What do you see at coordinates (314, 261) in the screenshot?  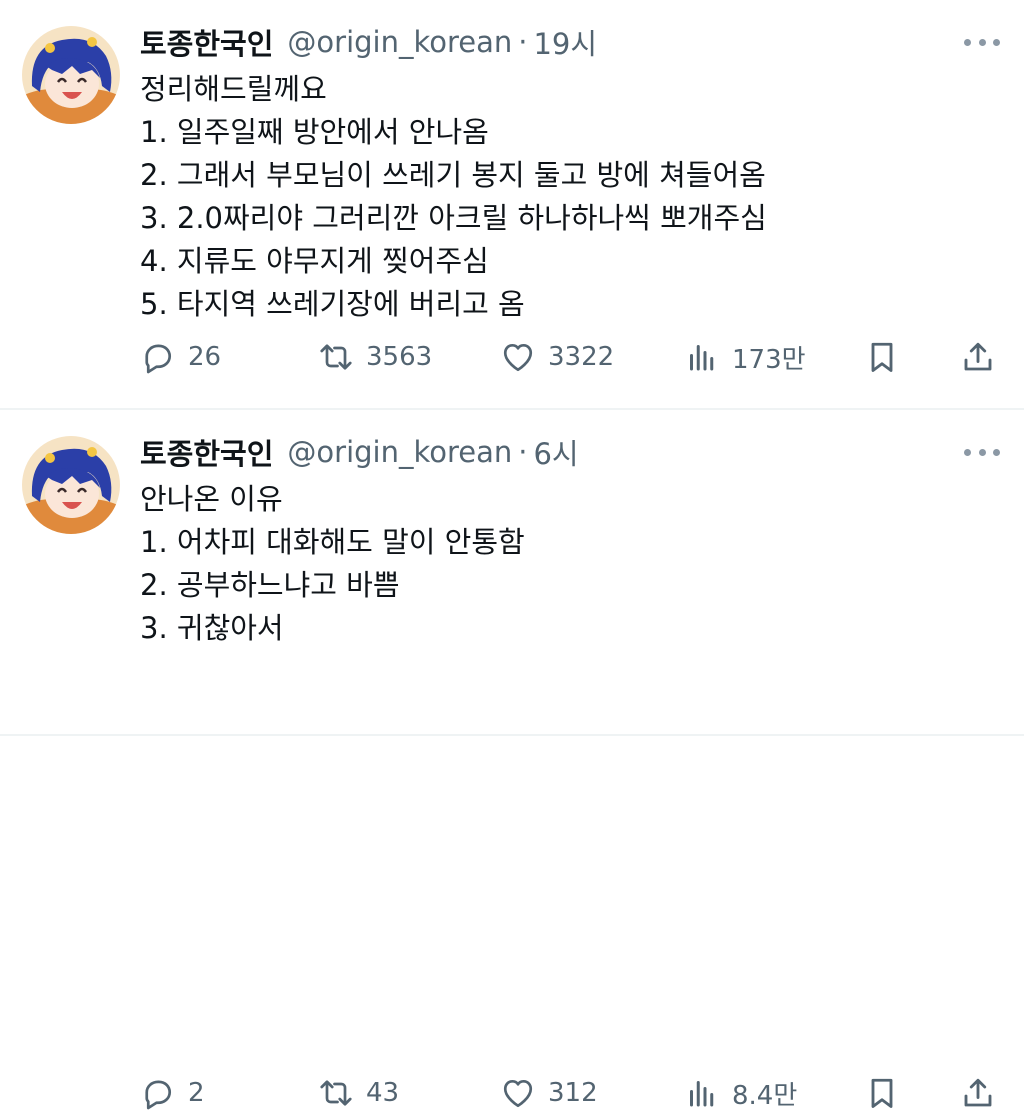 I see `tweet-line: 4. 지류도 야무지게 찢어주심` at bounding box center [314, 261].